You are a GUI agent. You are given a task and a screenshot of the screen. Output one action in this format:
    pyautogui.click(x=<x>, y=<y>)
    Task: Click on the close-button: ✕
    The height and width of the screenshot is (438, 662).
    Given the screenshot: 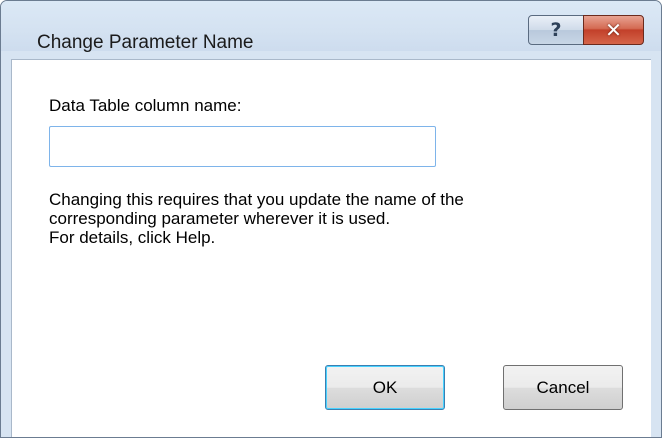 What is the action you would take?
    pyautogui.click(x=613, y=30)
    